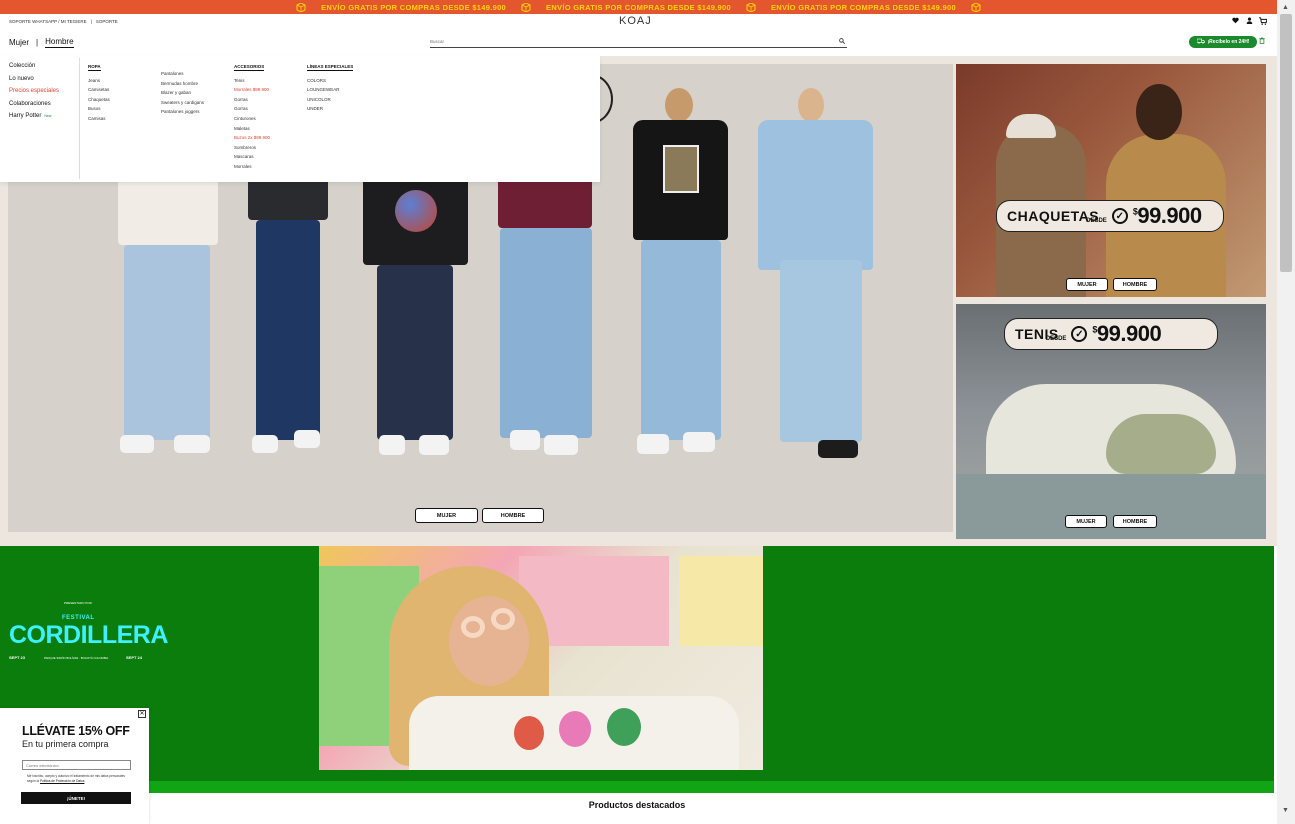 This screenshot has height=824, width=1295. Describe the element at coordinates (17, 657) in the screenshot. I see `festival-date-start: SEPT 23` at that location.